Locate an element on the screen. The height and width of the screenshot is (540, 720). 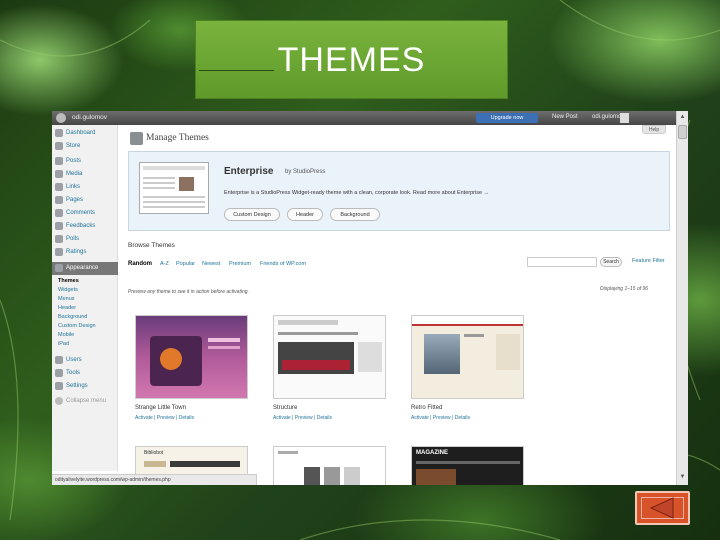
scrollbar-thumb is located at coordinates (682, 132).